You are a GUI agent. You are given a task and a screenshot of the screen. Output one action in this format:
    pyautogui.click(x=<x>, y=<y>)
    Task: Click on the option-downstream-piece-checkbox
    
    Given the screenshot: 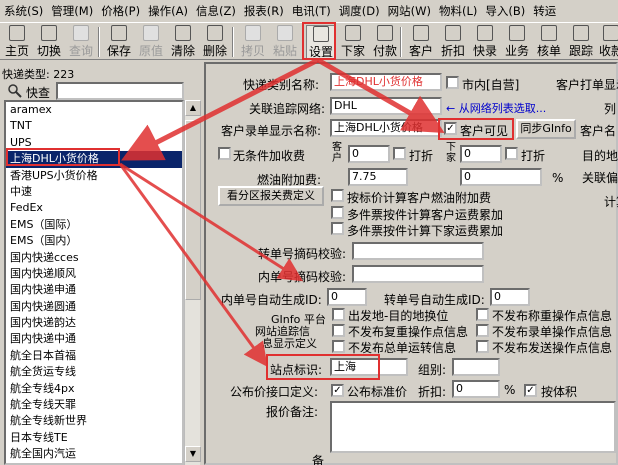 What is the action you would take?
    pyautogui.click(x=337, y=228)
    